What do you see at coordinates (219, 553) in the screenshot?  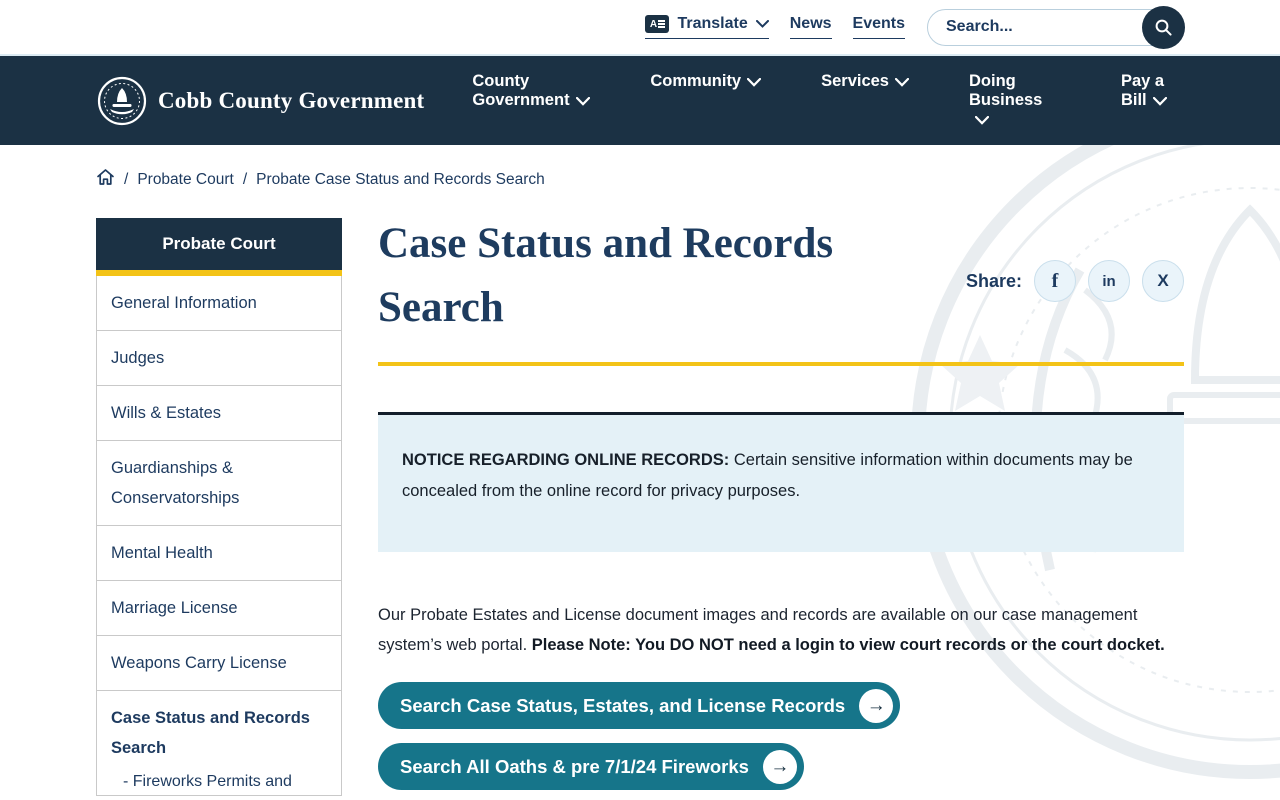 I see `sidebar-item-mental-health: Mental Health` at bounding box center [219, 553].